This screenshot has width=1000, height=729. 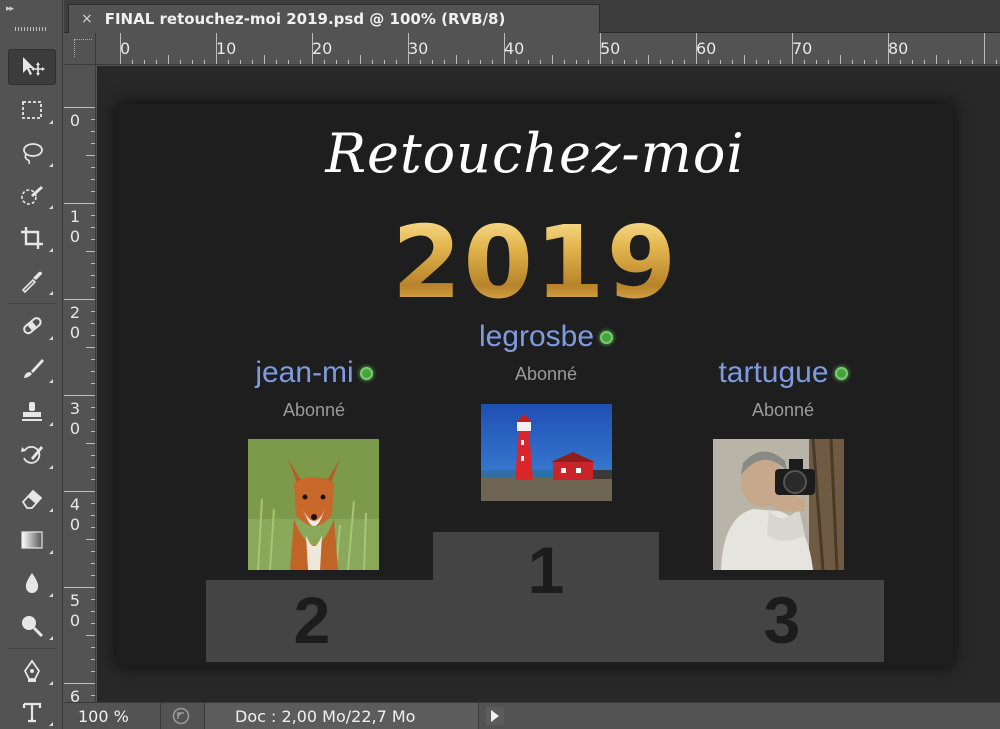 What do you see at coordinates (418, 48) in the screenshot?
I see `h-ruler-label: 30` at bounding box center [418, 48].